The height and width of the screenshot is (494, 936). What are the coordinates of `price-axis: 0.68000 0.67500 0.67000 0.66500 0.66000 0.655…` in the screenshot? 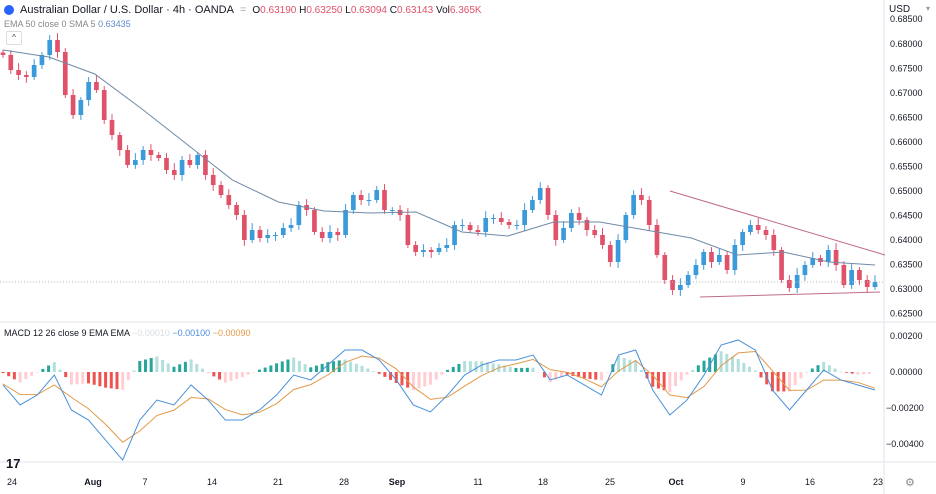 It's located at (905, 231).